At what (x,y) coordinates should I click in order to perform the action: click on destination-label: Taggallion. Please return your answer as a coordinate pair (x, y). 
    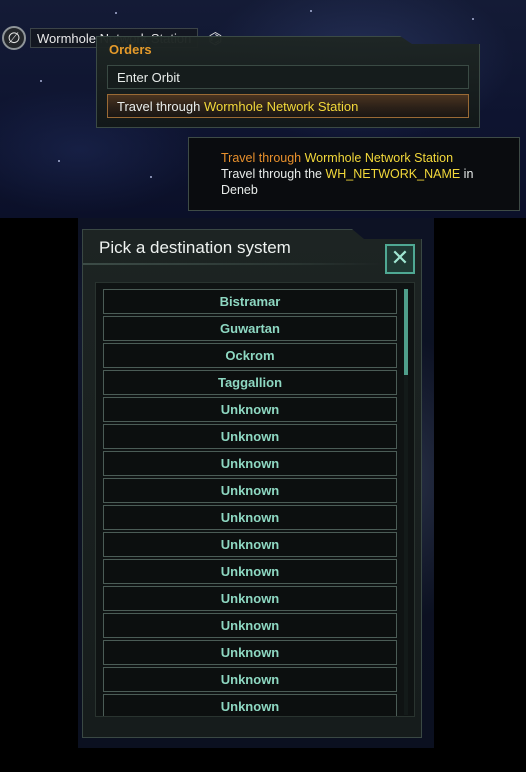
    Looking at the image, I should click on (250, 382).